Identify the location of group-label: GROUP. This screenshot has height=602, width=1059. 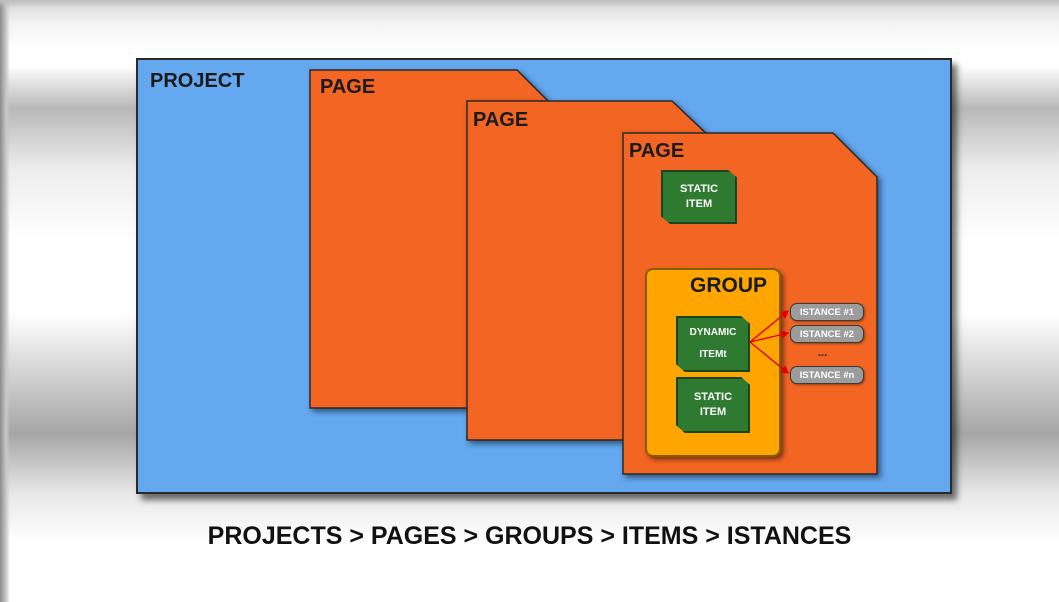
(728, 285).